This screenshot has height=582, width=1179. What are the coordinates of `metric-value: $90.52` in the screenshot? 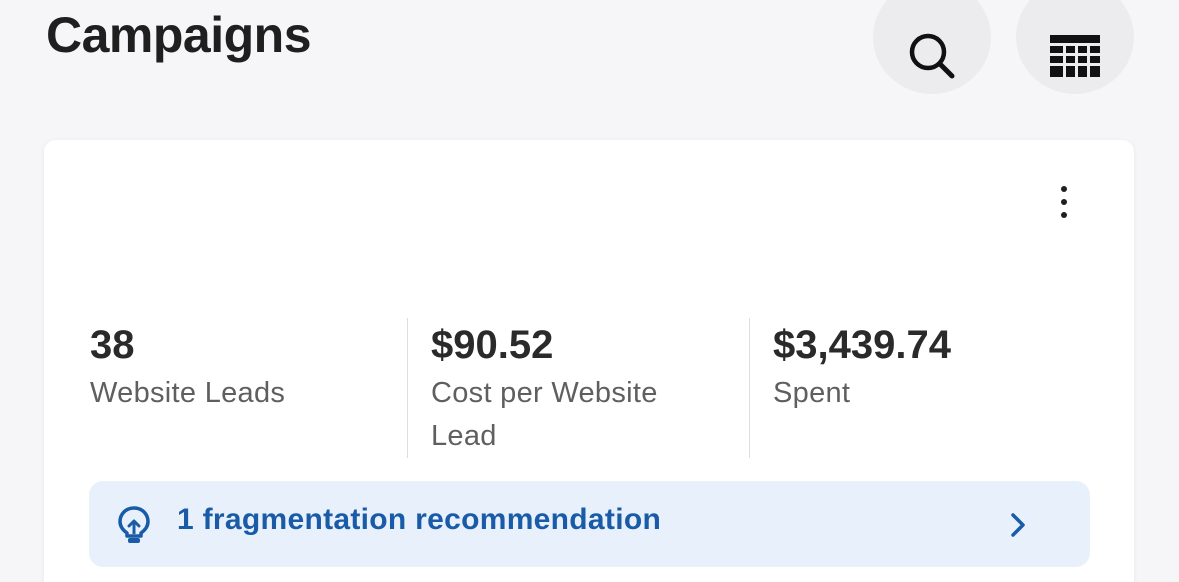 It's located at (492, 345).